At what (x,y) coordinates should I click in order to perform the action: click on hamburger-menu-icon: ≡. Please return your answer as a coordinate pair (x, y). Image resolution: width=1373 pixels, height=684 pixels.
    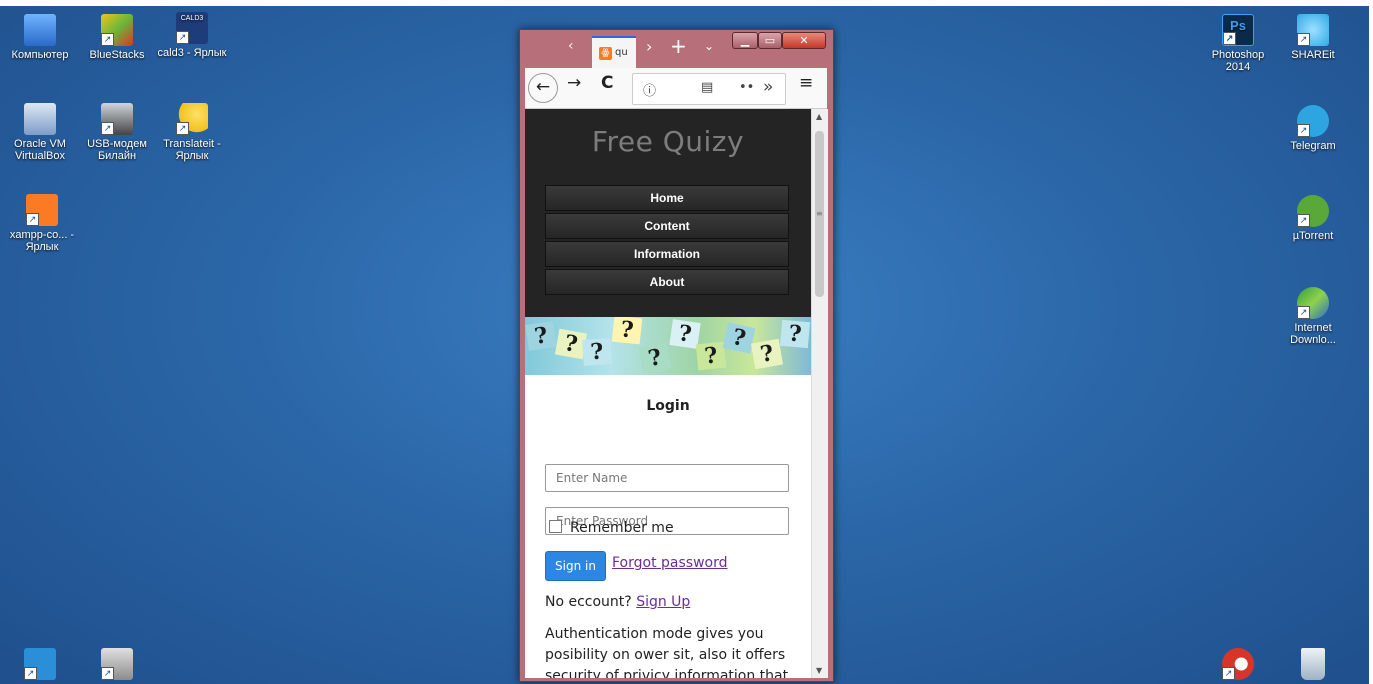
    Looking at the image, I should click on (806, 83).